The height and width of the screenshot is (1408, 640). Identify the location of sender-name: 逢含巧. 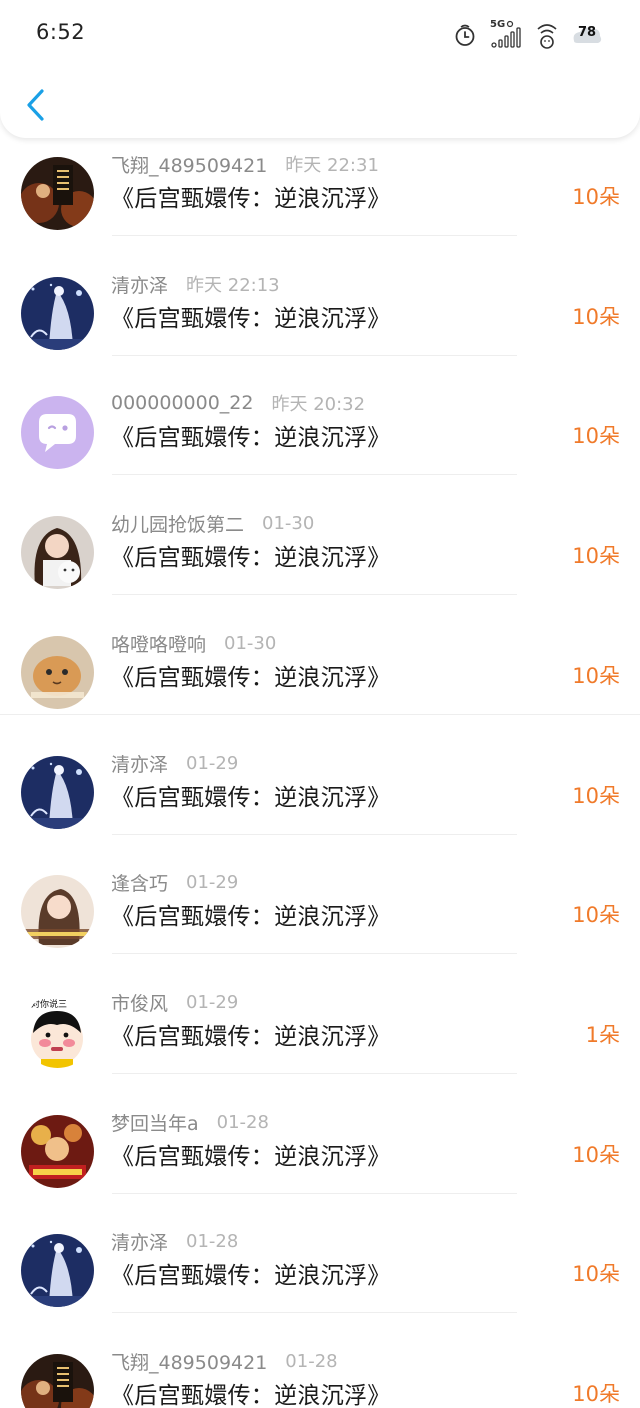
(139, 882).